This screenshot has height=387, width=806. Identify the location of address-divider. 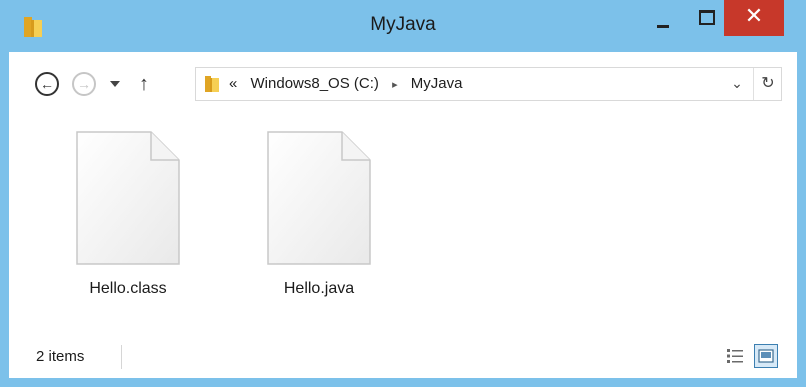
(753, 84).